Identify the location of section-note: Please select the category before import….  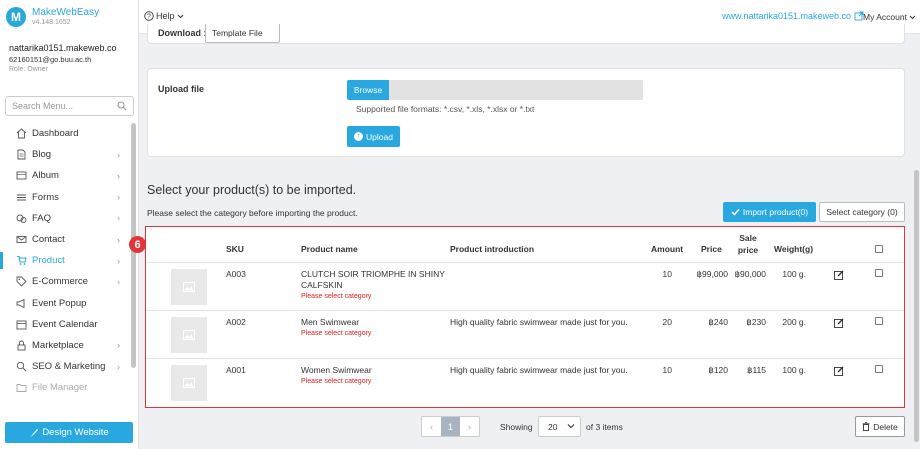
(252, 213).